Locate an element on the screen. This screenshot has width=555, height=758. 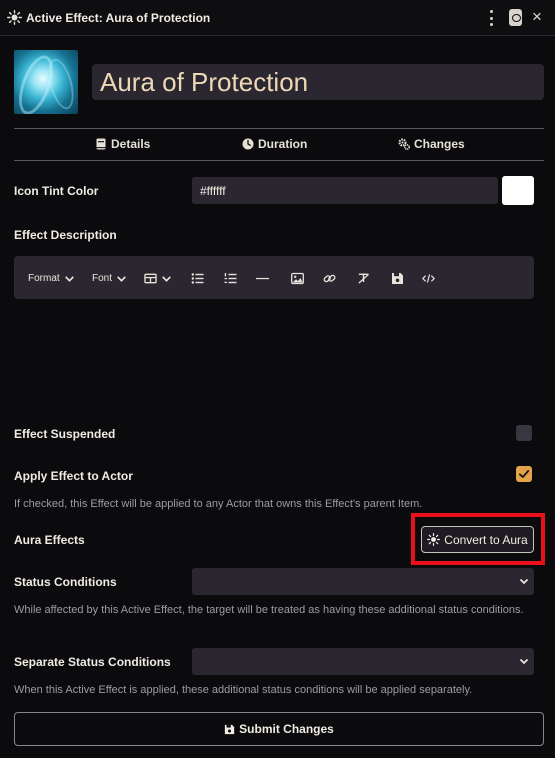
code-icon is located at coordinates (428, 278).